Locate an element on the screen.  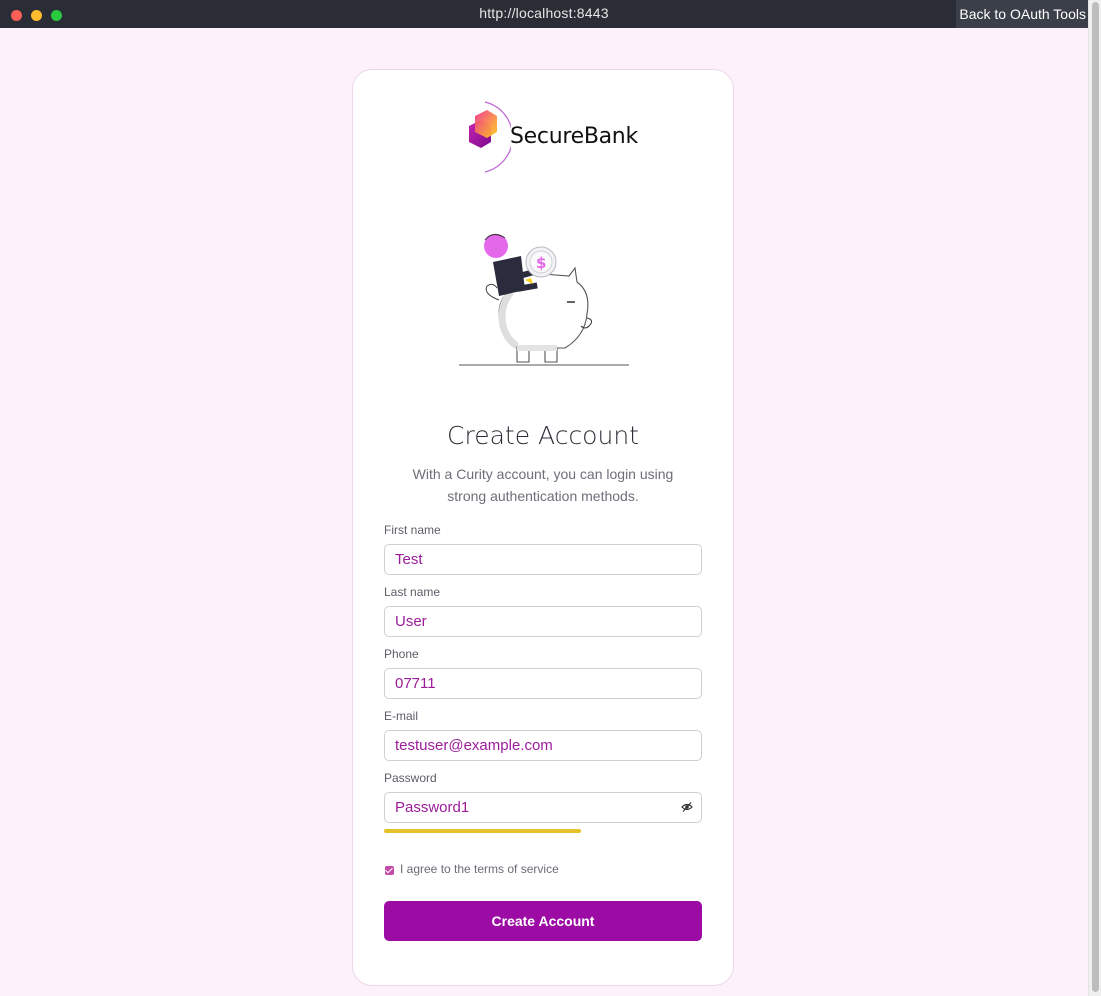
password-label: Password is located at coordinates (410, 778).